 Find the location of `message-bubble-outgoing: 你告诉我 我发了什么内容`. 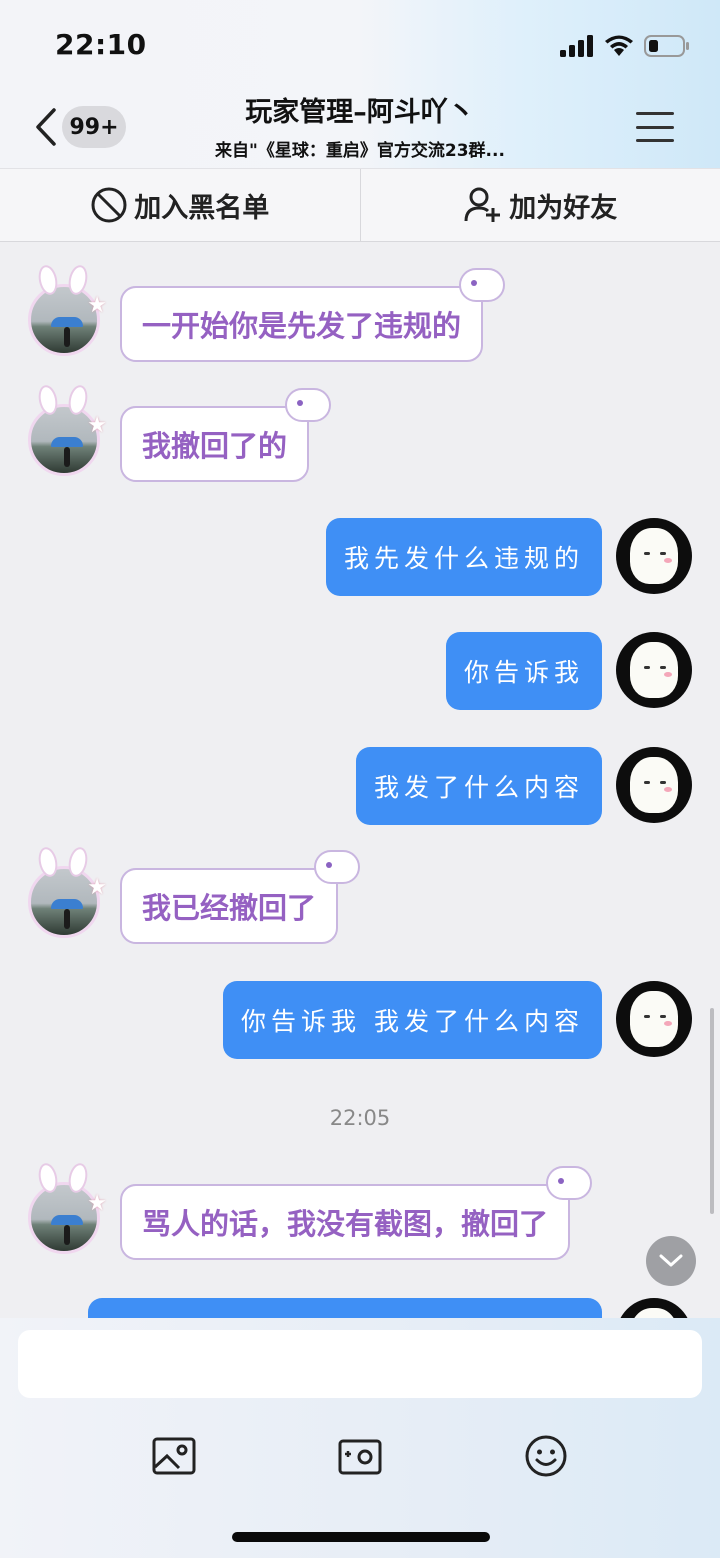

message-bubble-outgoing: 你告诉我 我发了什么内容 is located at coordinates (412, 1020).